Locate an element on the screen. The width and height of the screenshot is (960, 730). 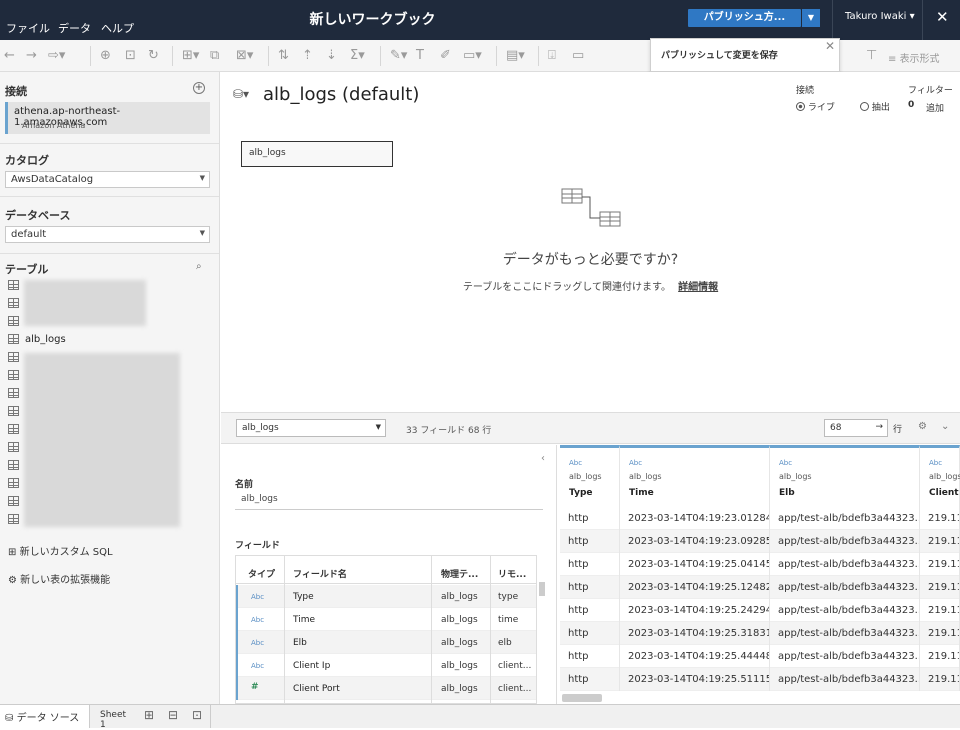
horizontal-scrollbar is located at coordinates (582, 698).